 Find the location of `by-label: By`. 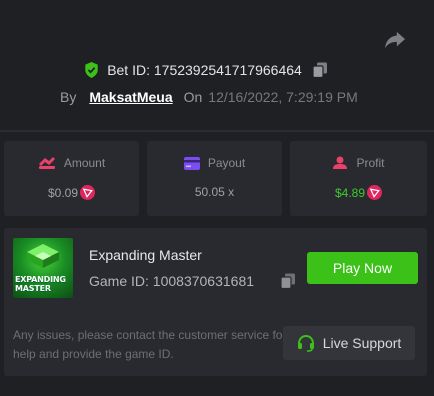

by-label: By is located at coordinates (68, 97).